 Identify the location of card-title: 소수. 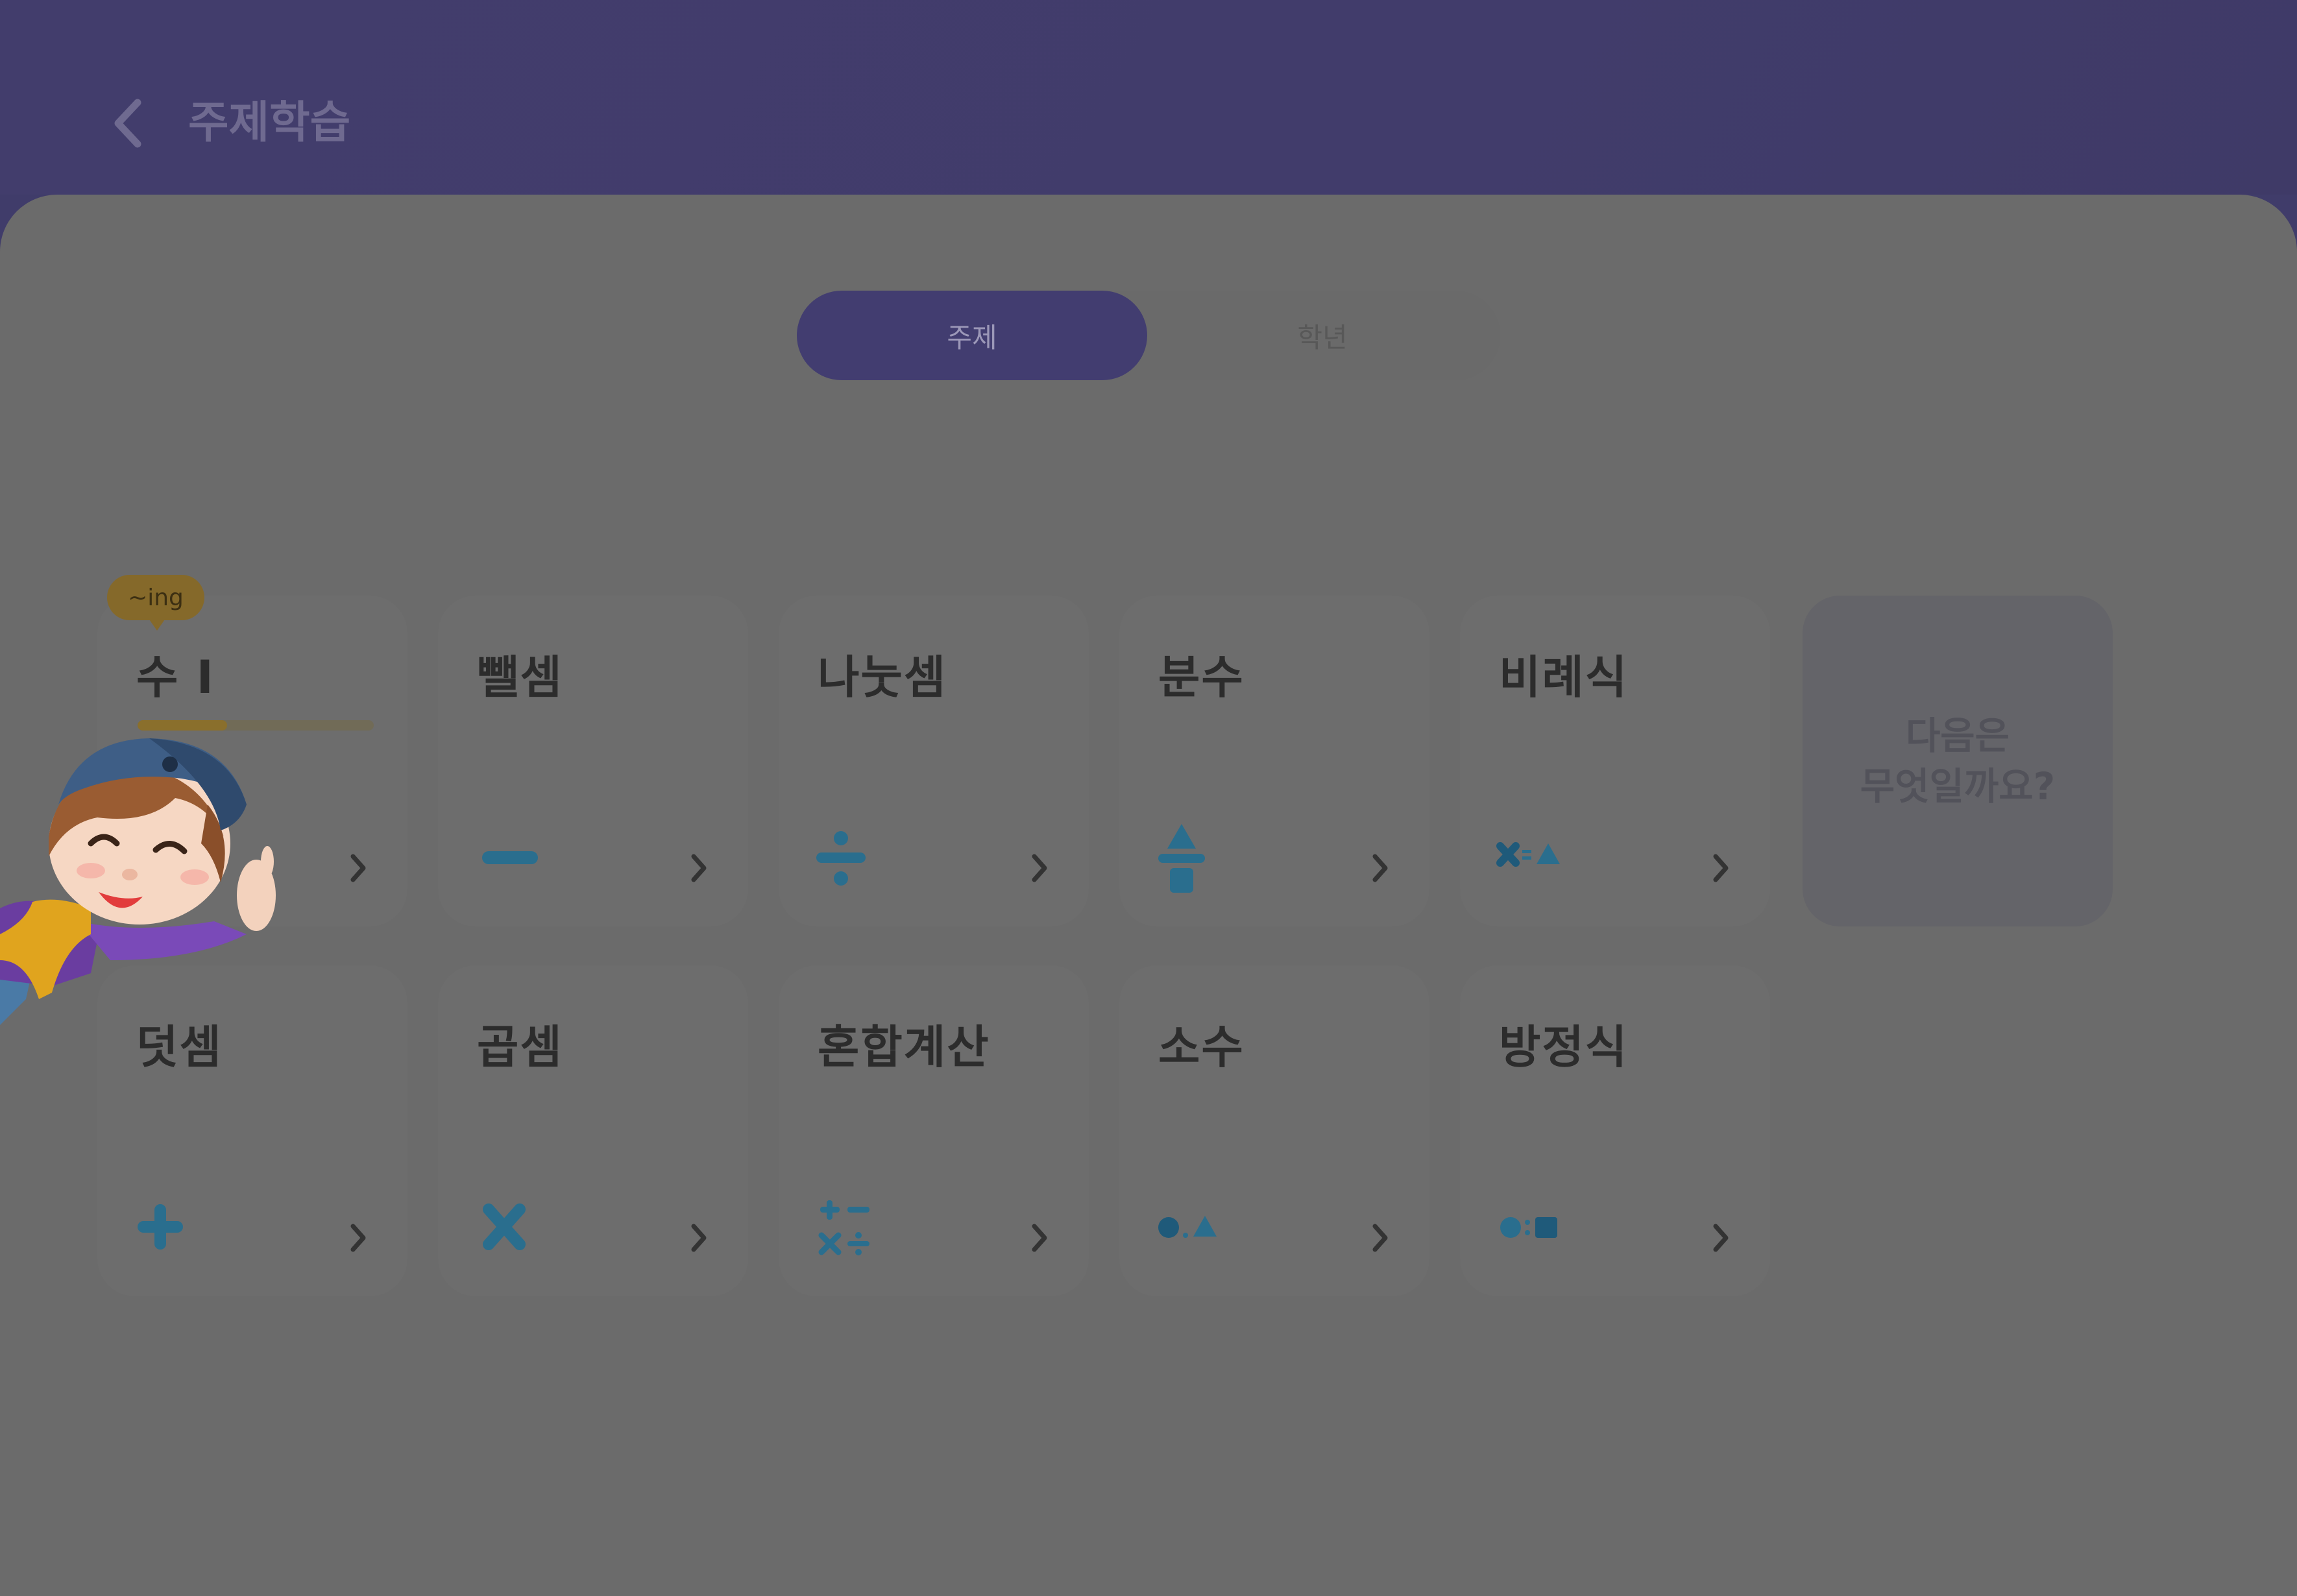
(1201, 1047).